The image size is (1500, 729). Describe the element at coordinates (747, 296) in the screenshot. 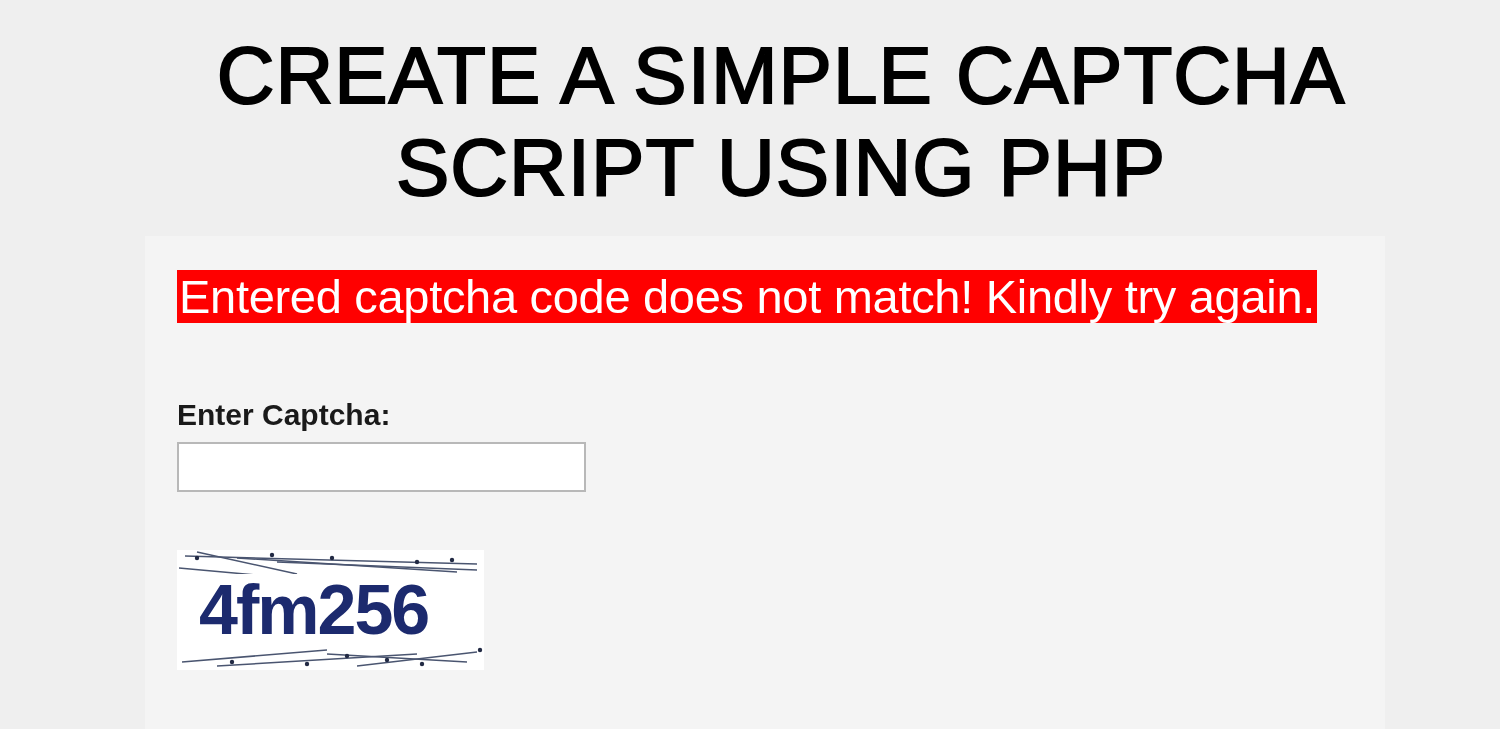

I see `error-message: Entered captcha code does not match! Kindly try again.` at that location.